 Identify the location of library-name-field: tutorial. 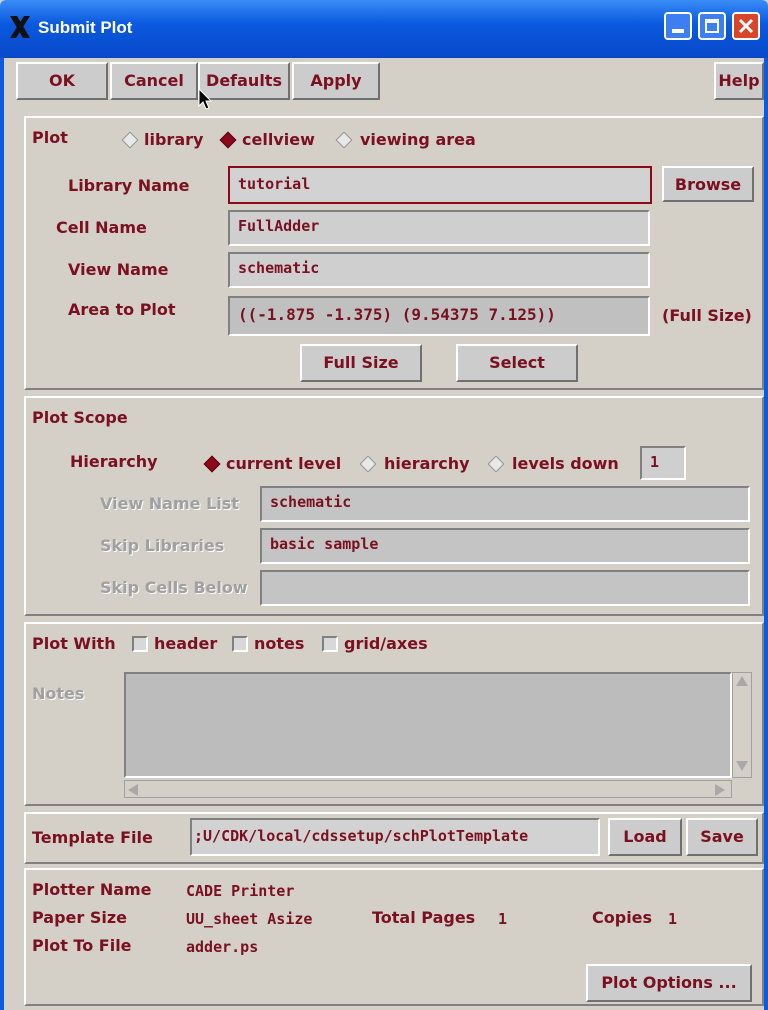
(440, 185).